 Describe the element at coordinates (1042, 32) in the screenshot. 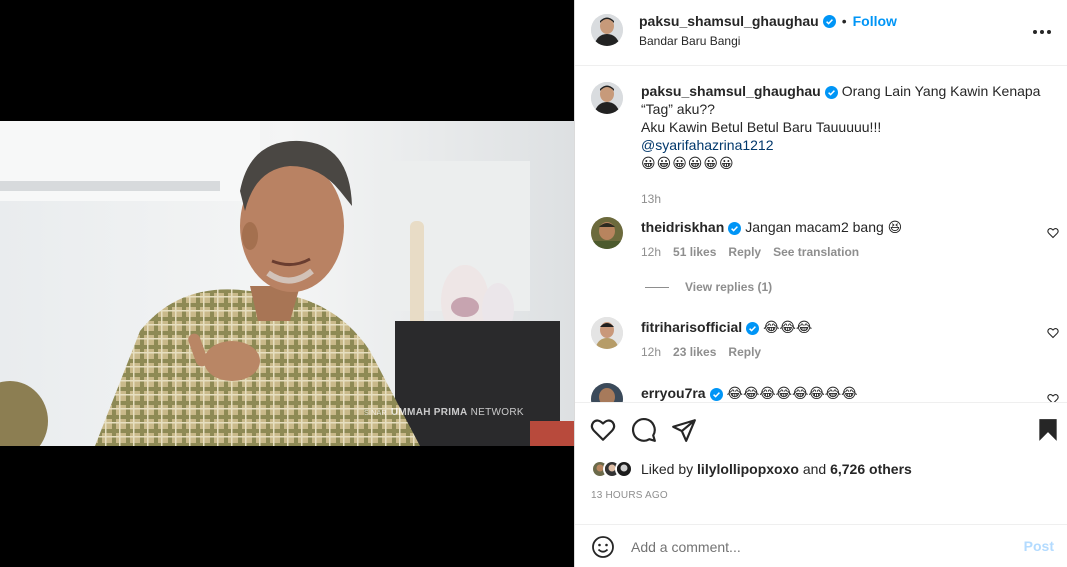

I see `more-options-icon` at that location.